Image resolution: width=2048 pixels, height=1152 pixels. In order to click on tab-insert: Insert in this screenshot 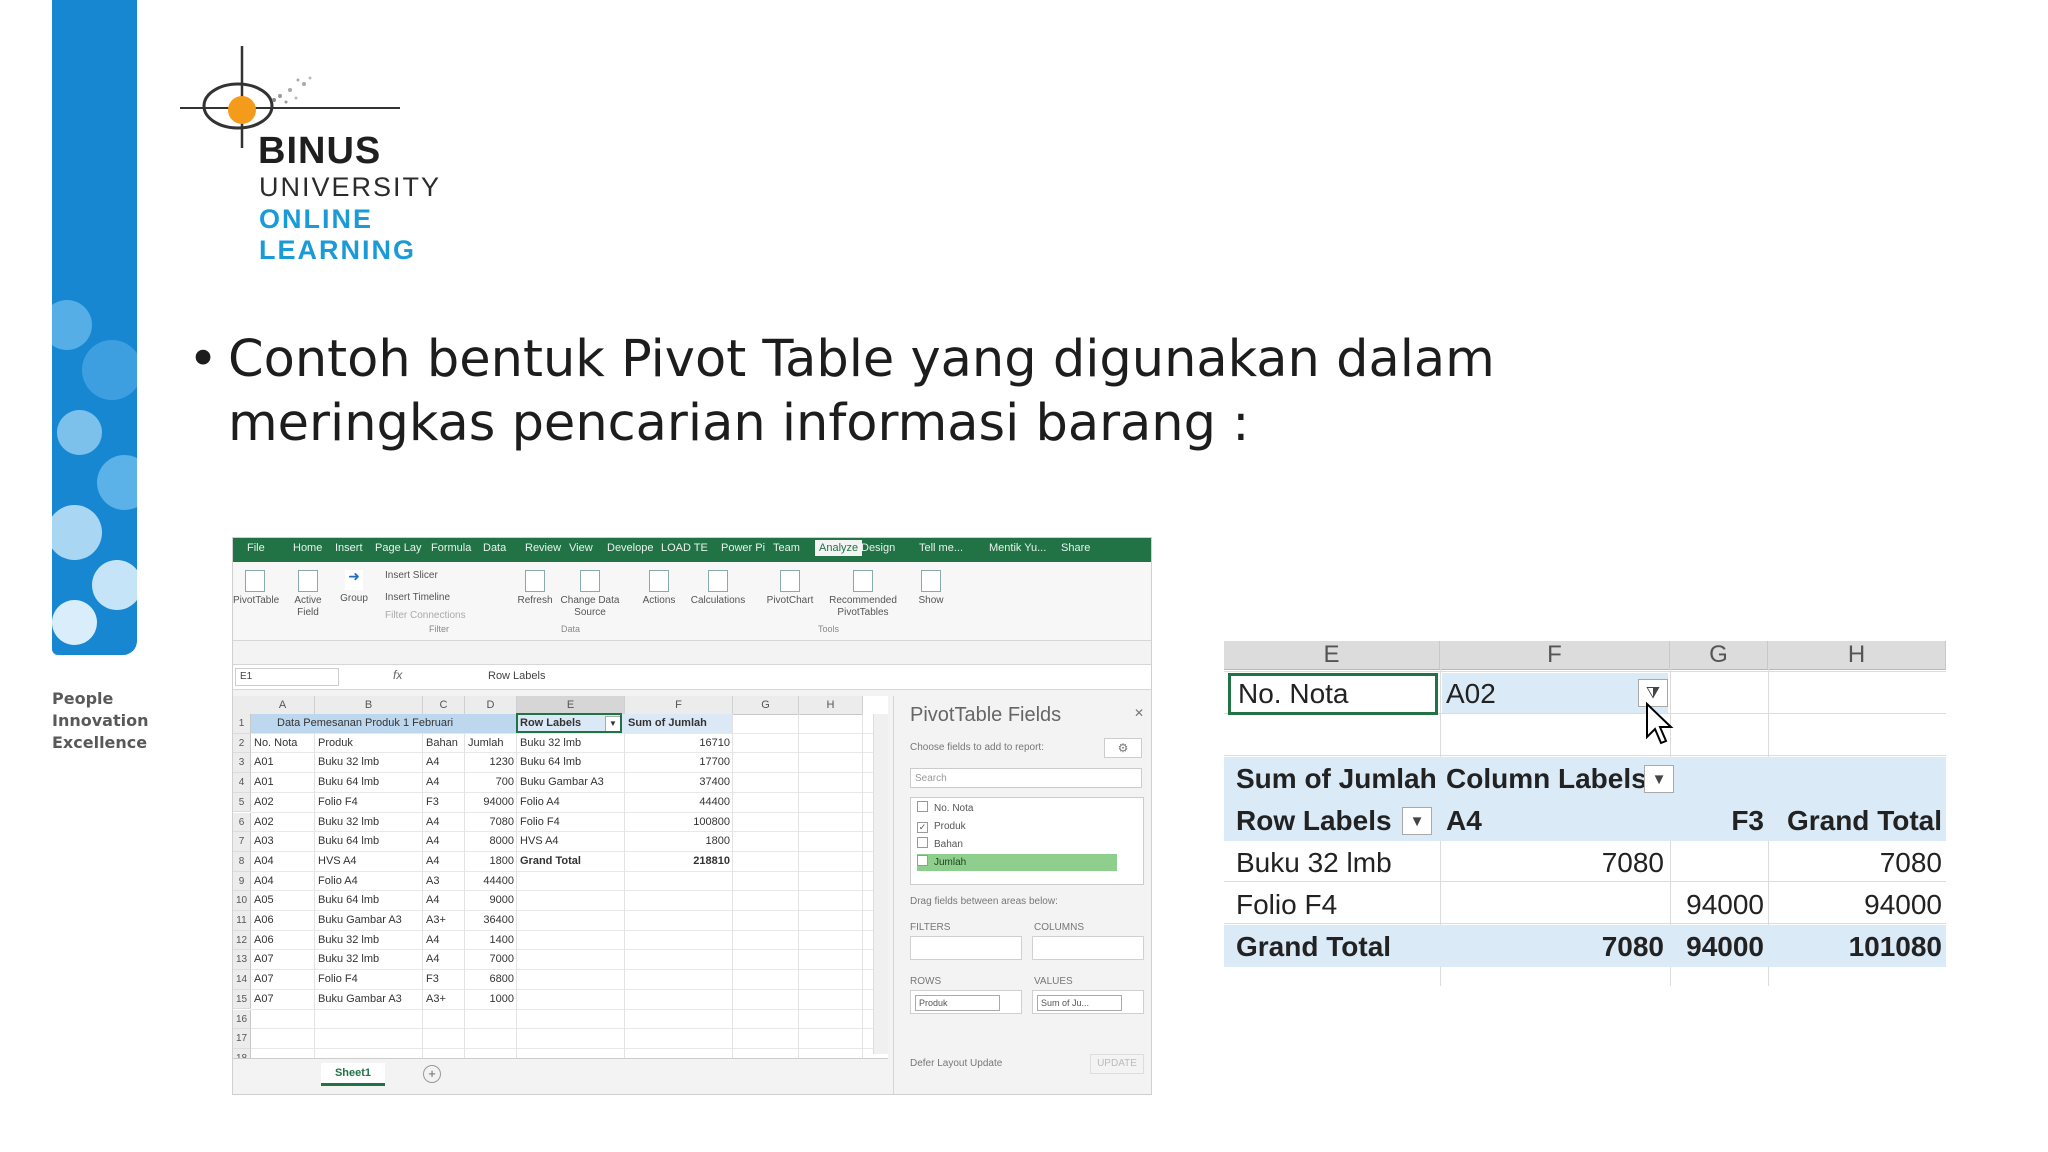, I will do `click(349, 548)`.